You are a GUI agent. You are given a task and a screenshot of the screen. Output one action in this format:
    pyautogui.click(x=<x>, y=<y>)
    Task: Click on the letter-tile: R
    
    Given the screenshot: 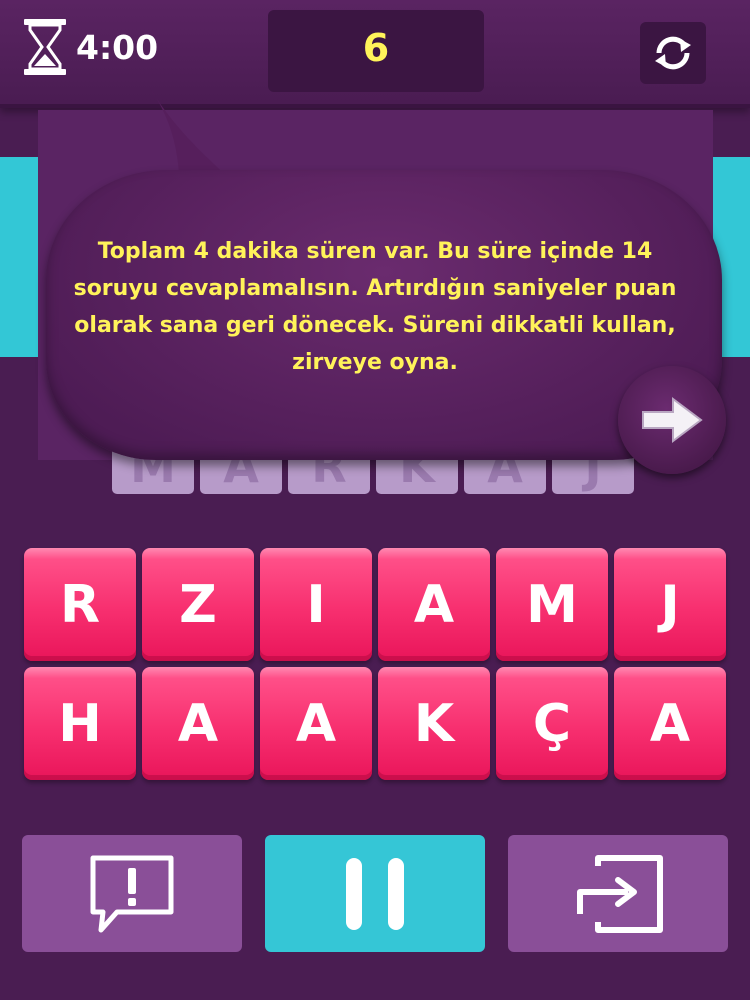 What is the action you would take?
    pyautogui.click(x=80, y=604)
    